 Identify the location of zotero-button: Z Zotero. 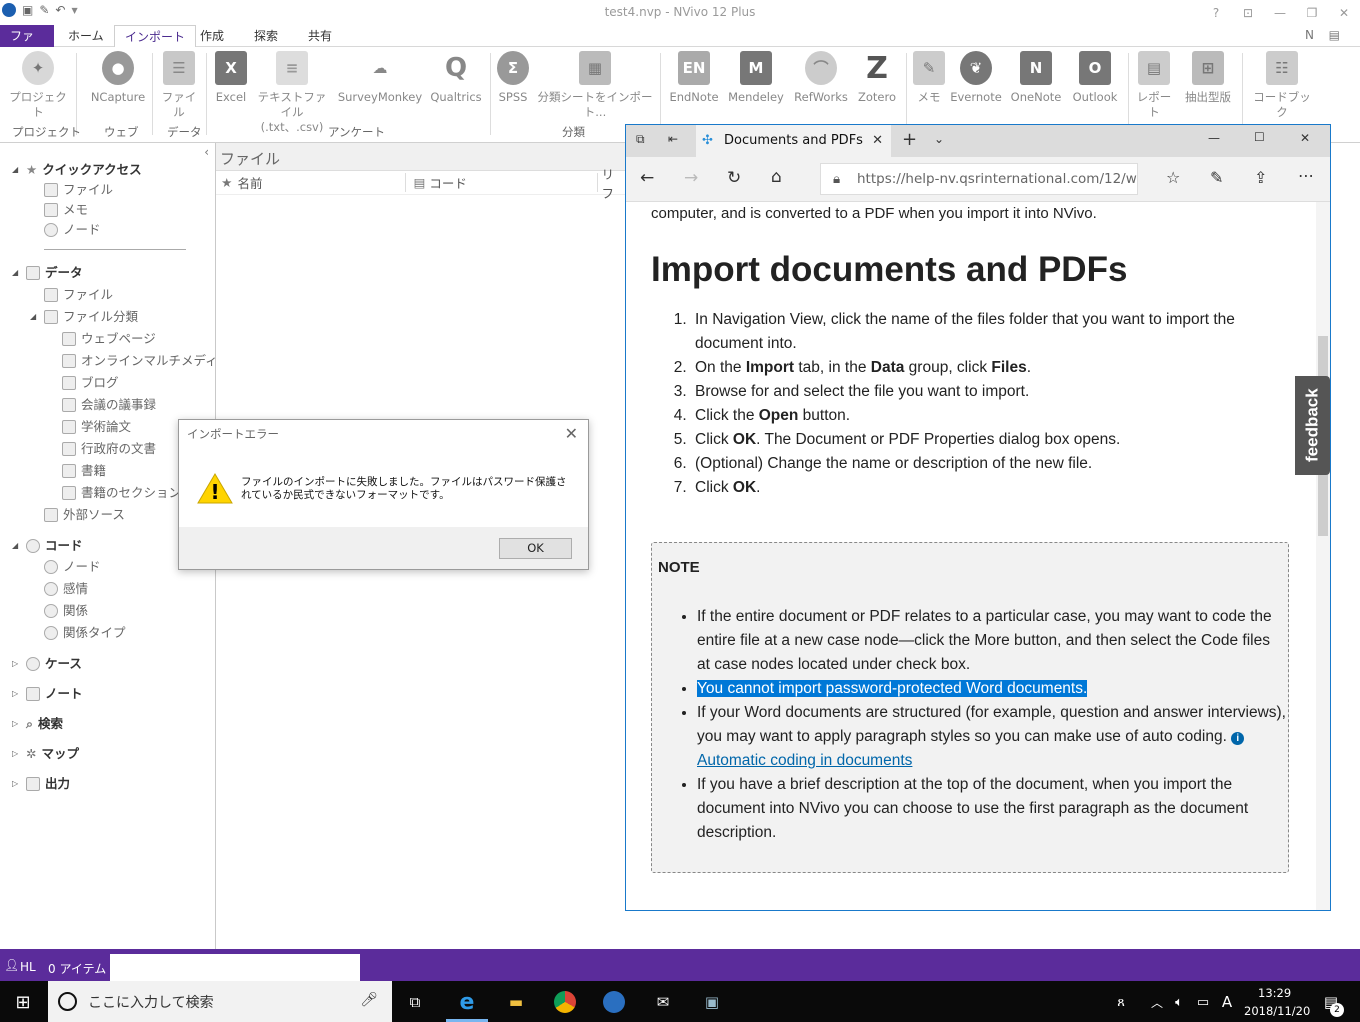
(877, 78).